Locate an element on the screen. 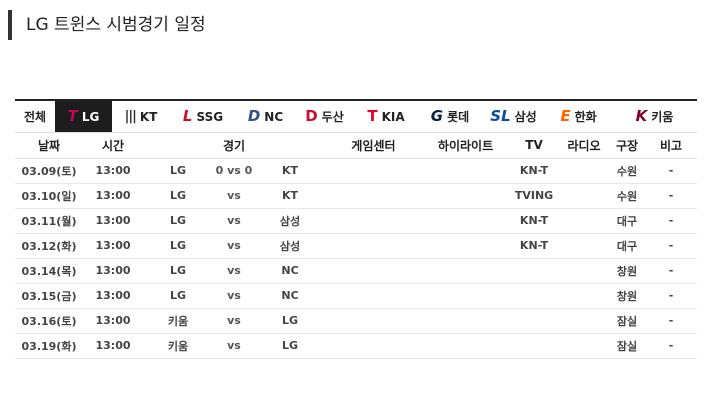 Image resolution: width=721 pixels, height=405 pixels. tab-hanwha: E 한화 is located at coordinates (578, 116).